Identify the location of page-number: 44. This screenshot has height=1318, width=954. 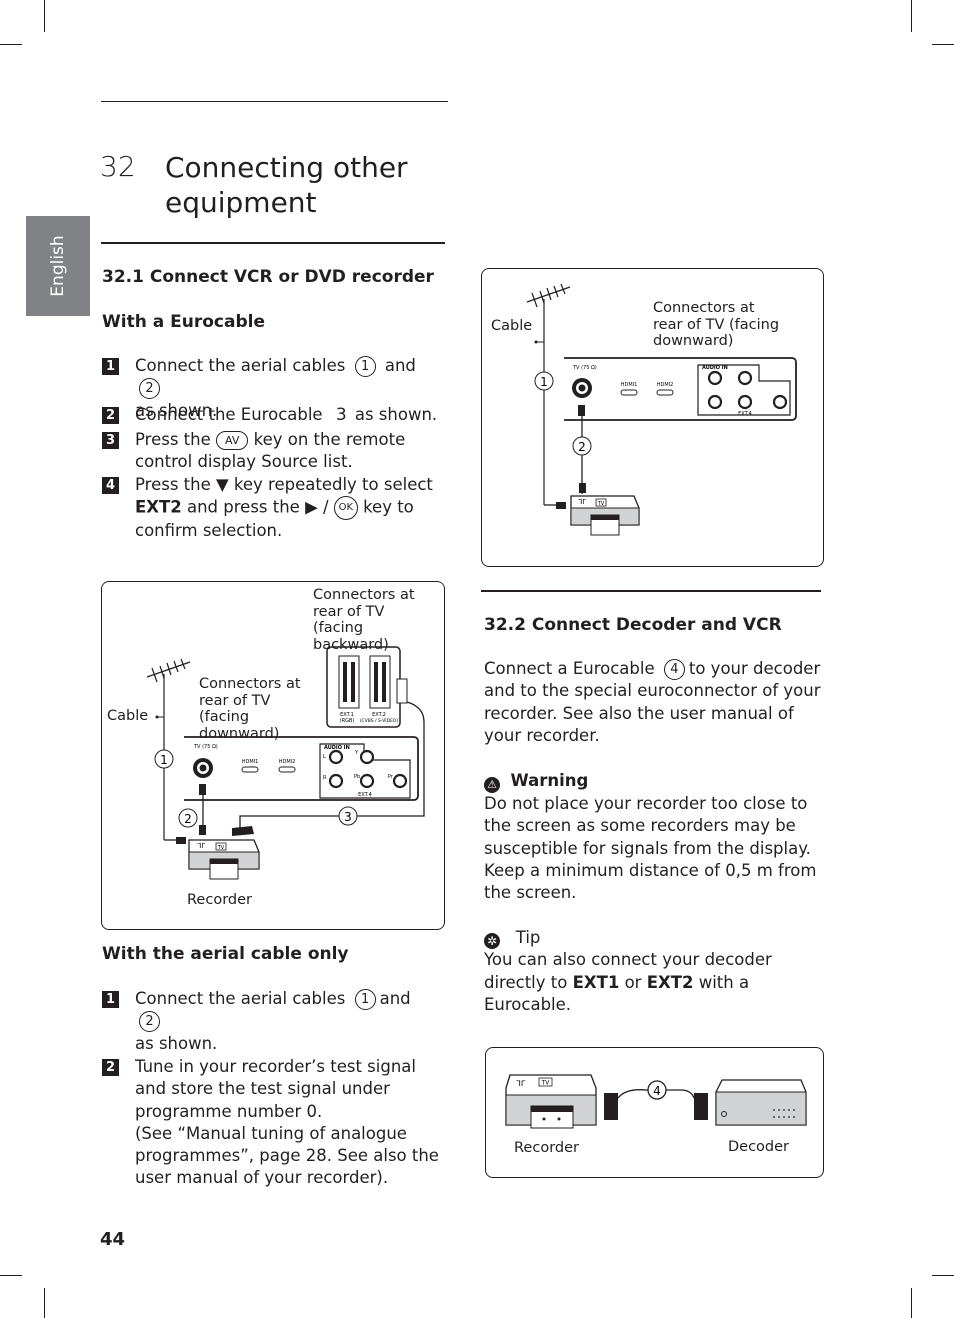
(113, 1239).